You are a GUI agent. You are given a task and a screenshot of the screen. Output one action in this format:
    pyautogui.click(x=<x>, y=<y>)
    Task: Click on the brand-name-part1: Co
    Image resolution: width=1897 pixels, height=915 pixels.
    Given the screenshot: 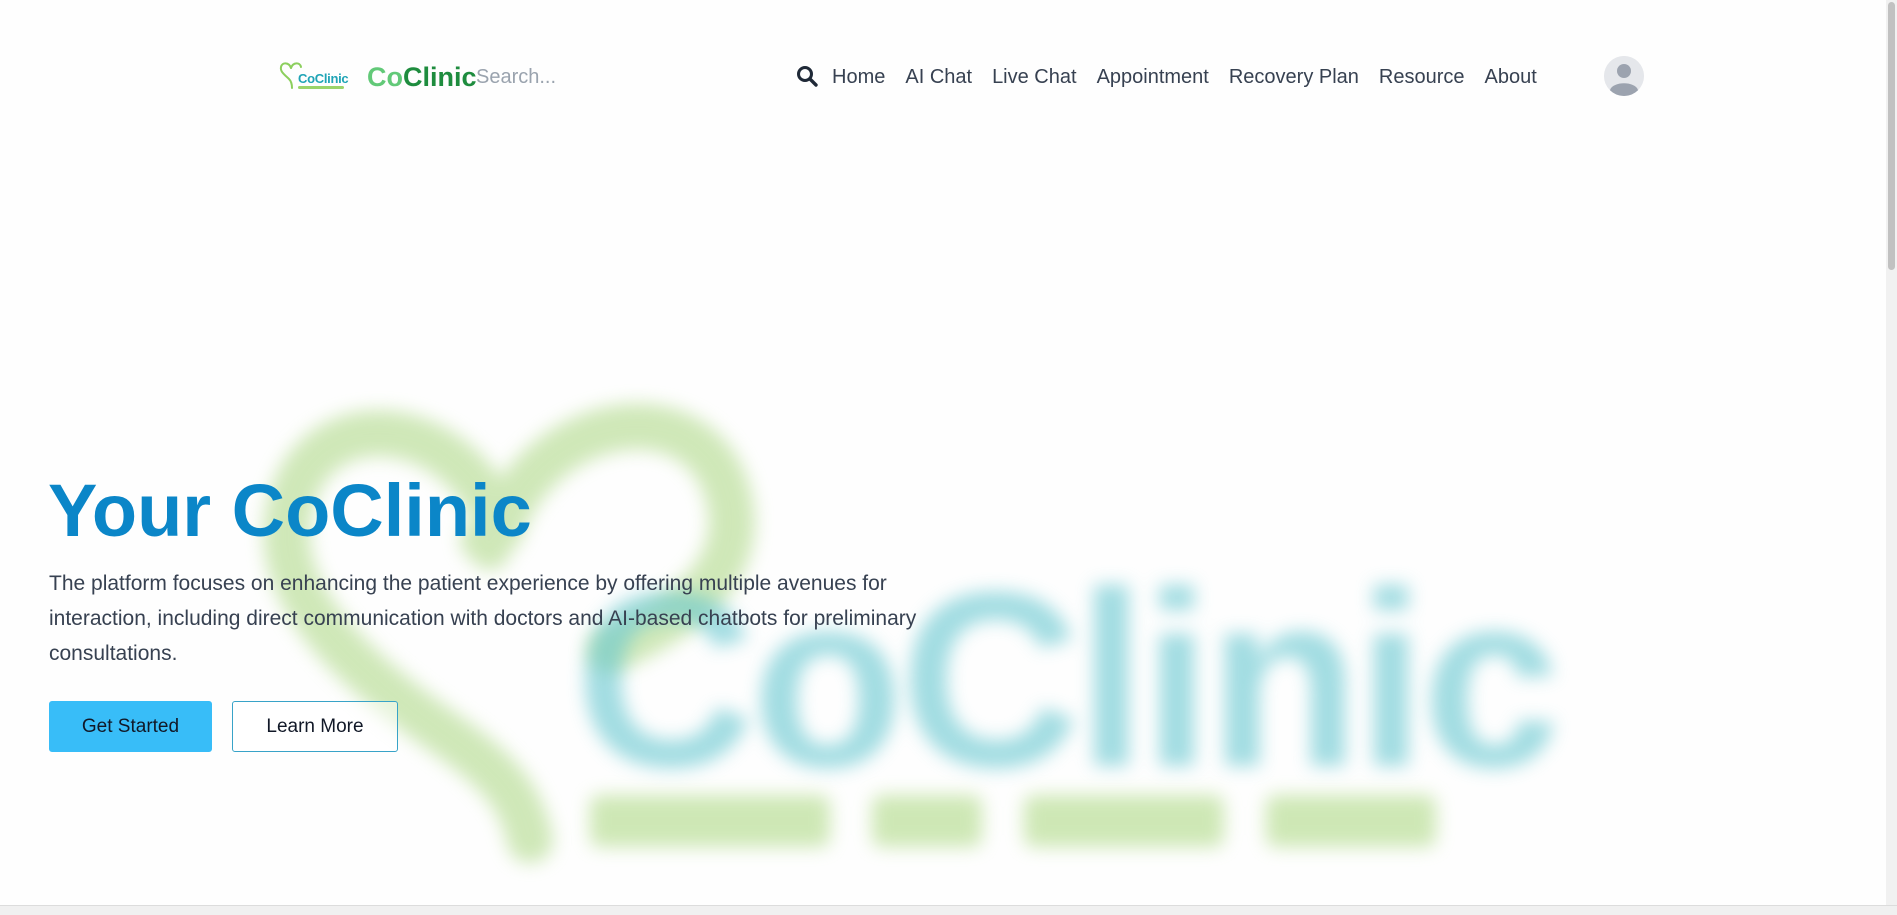 What is the action you would take?
    pyautogui.click(x=385, y=77)
    